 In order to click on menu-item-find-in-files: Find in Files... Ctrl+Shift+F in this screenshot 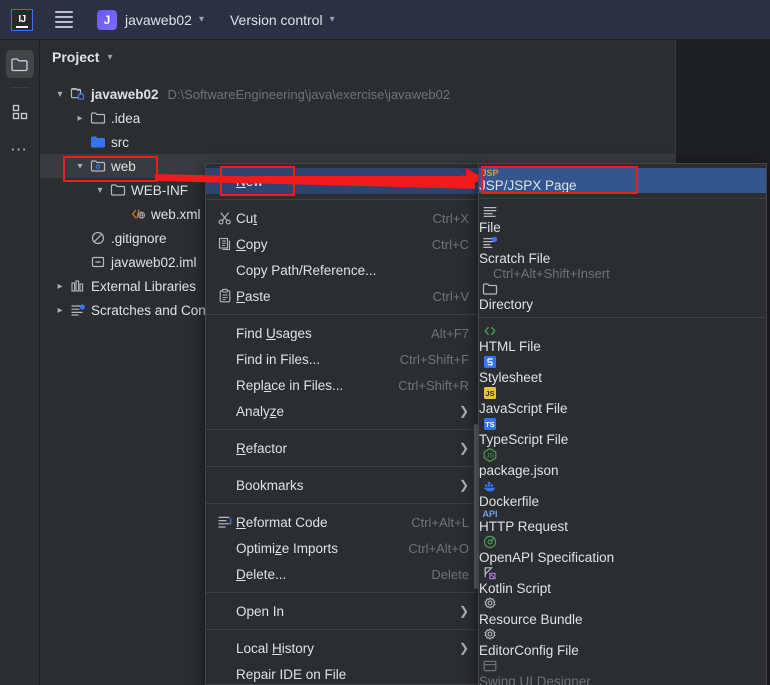, I will do `click(342, 359)`.